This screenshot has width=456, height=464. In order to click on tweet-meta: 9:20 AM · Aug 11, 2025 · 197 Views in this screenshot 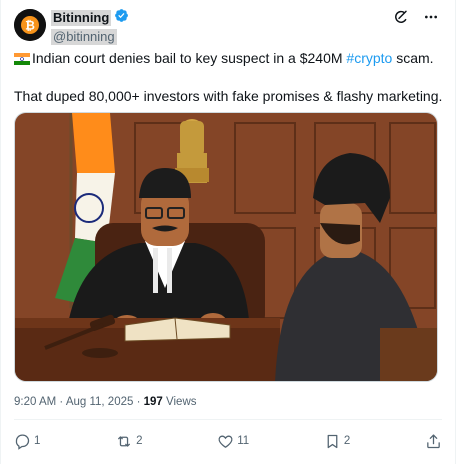, I will do `click(105, 402)`.